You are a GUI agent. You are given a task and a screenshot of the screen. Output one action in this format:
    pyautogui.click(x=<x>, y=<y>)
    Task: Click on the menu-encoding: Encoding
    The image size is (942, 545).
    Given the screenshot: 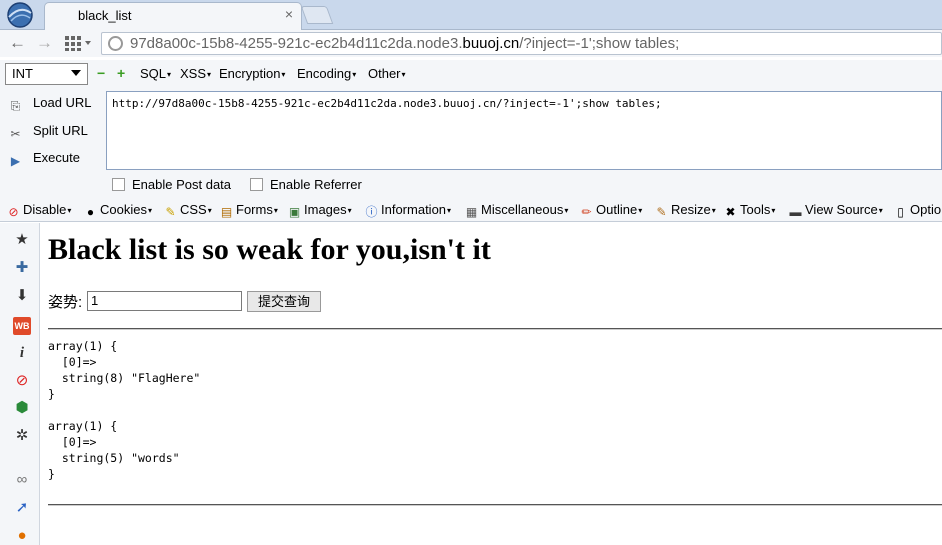 What is the action you would take?
    pyautogui.click(x=326, y=73)
    